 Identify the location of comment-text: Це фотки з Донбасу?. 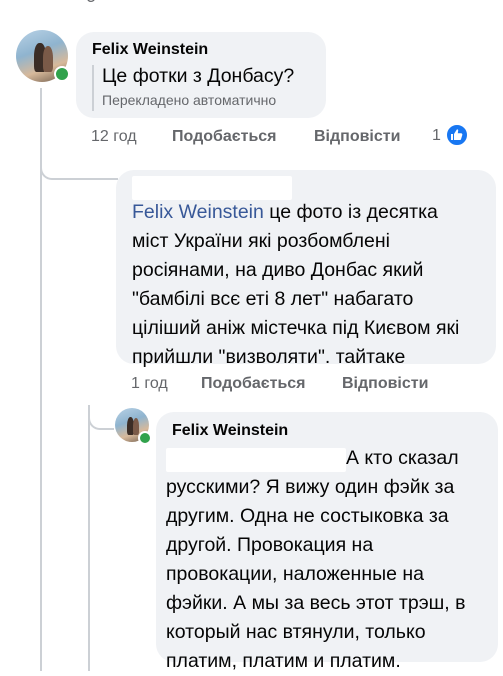
(198, 76).